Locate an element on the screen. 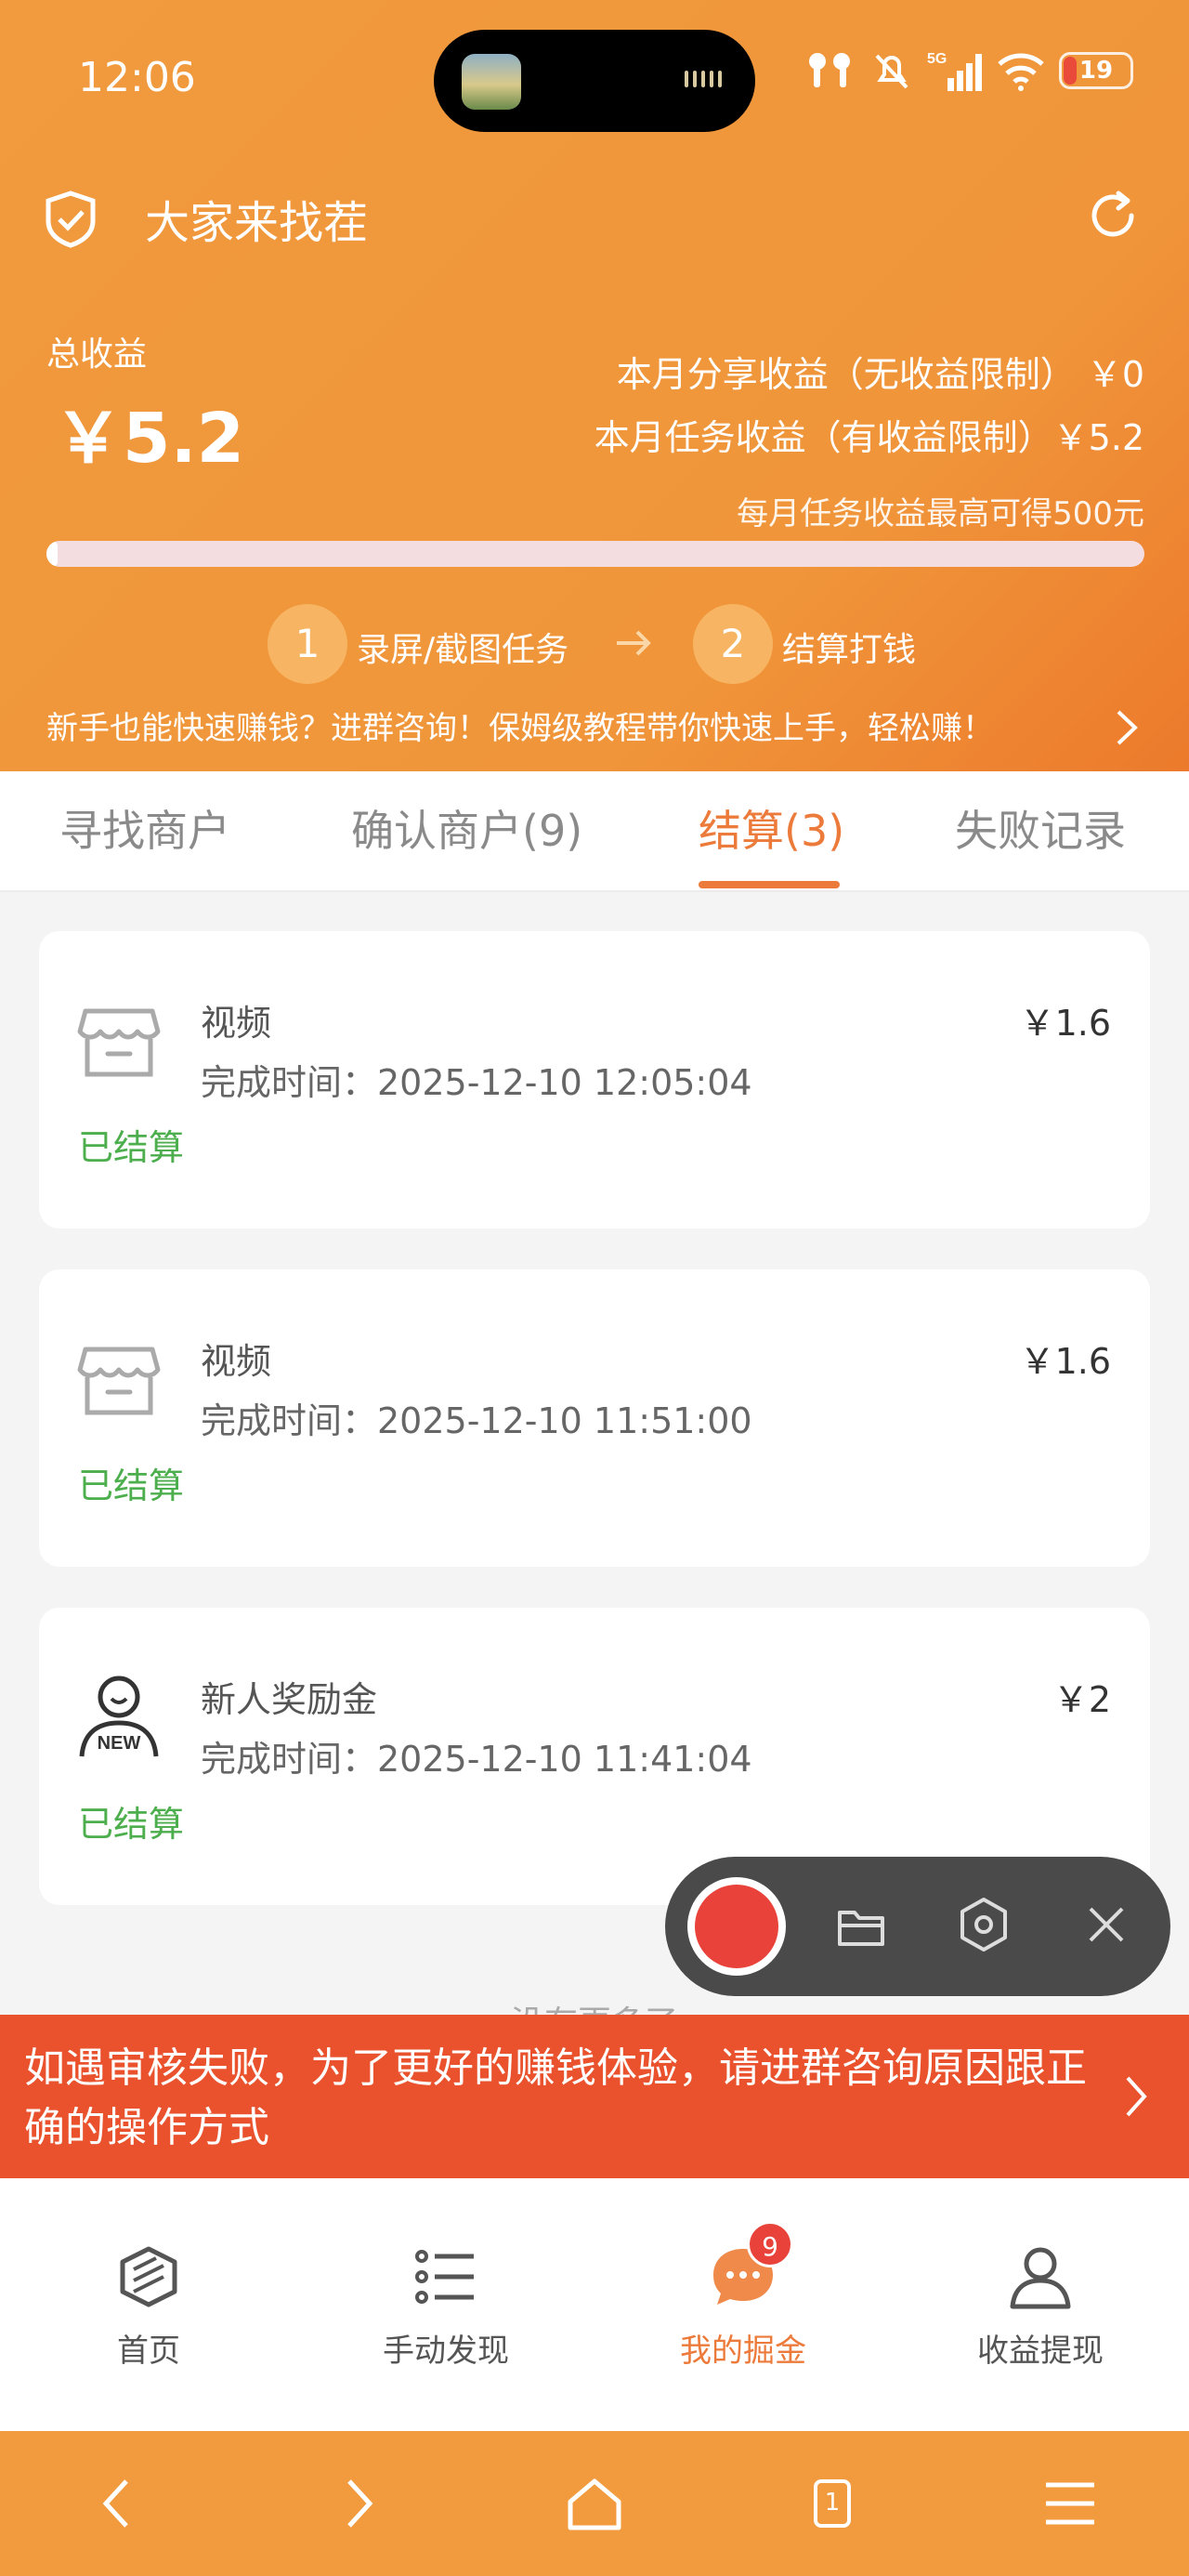 The height and width of the screenshot is (2576, 1189). wifi-icon is located at coordinates (1021, 72).